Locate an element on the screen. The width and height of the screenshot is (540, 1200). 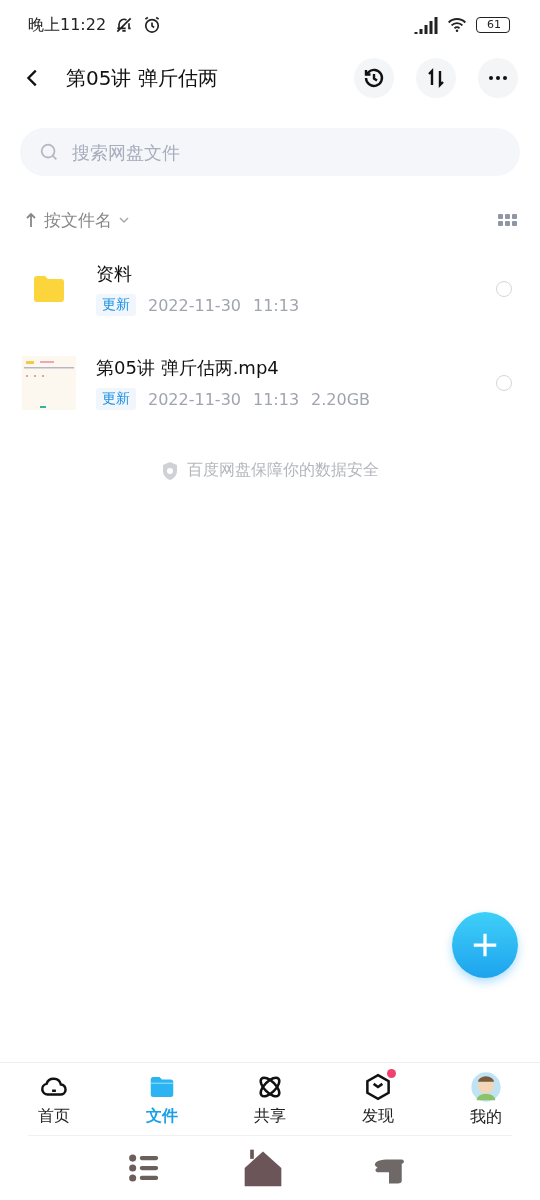
search-icon is located at coordinates (49, 152).